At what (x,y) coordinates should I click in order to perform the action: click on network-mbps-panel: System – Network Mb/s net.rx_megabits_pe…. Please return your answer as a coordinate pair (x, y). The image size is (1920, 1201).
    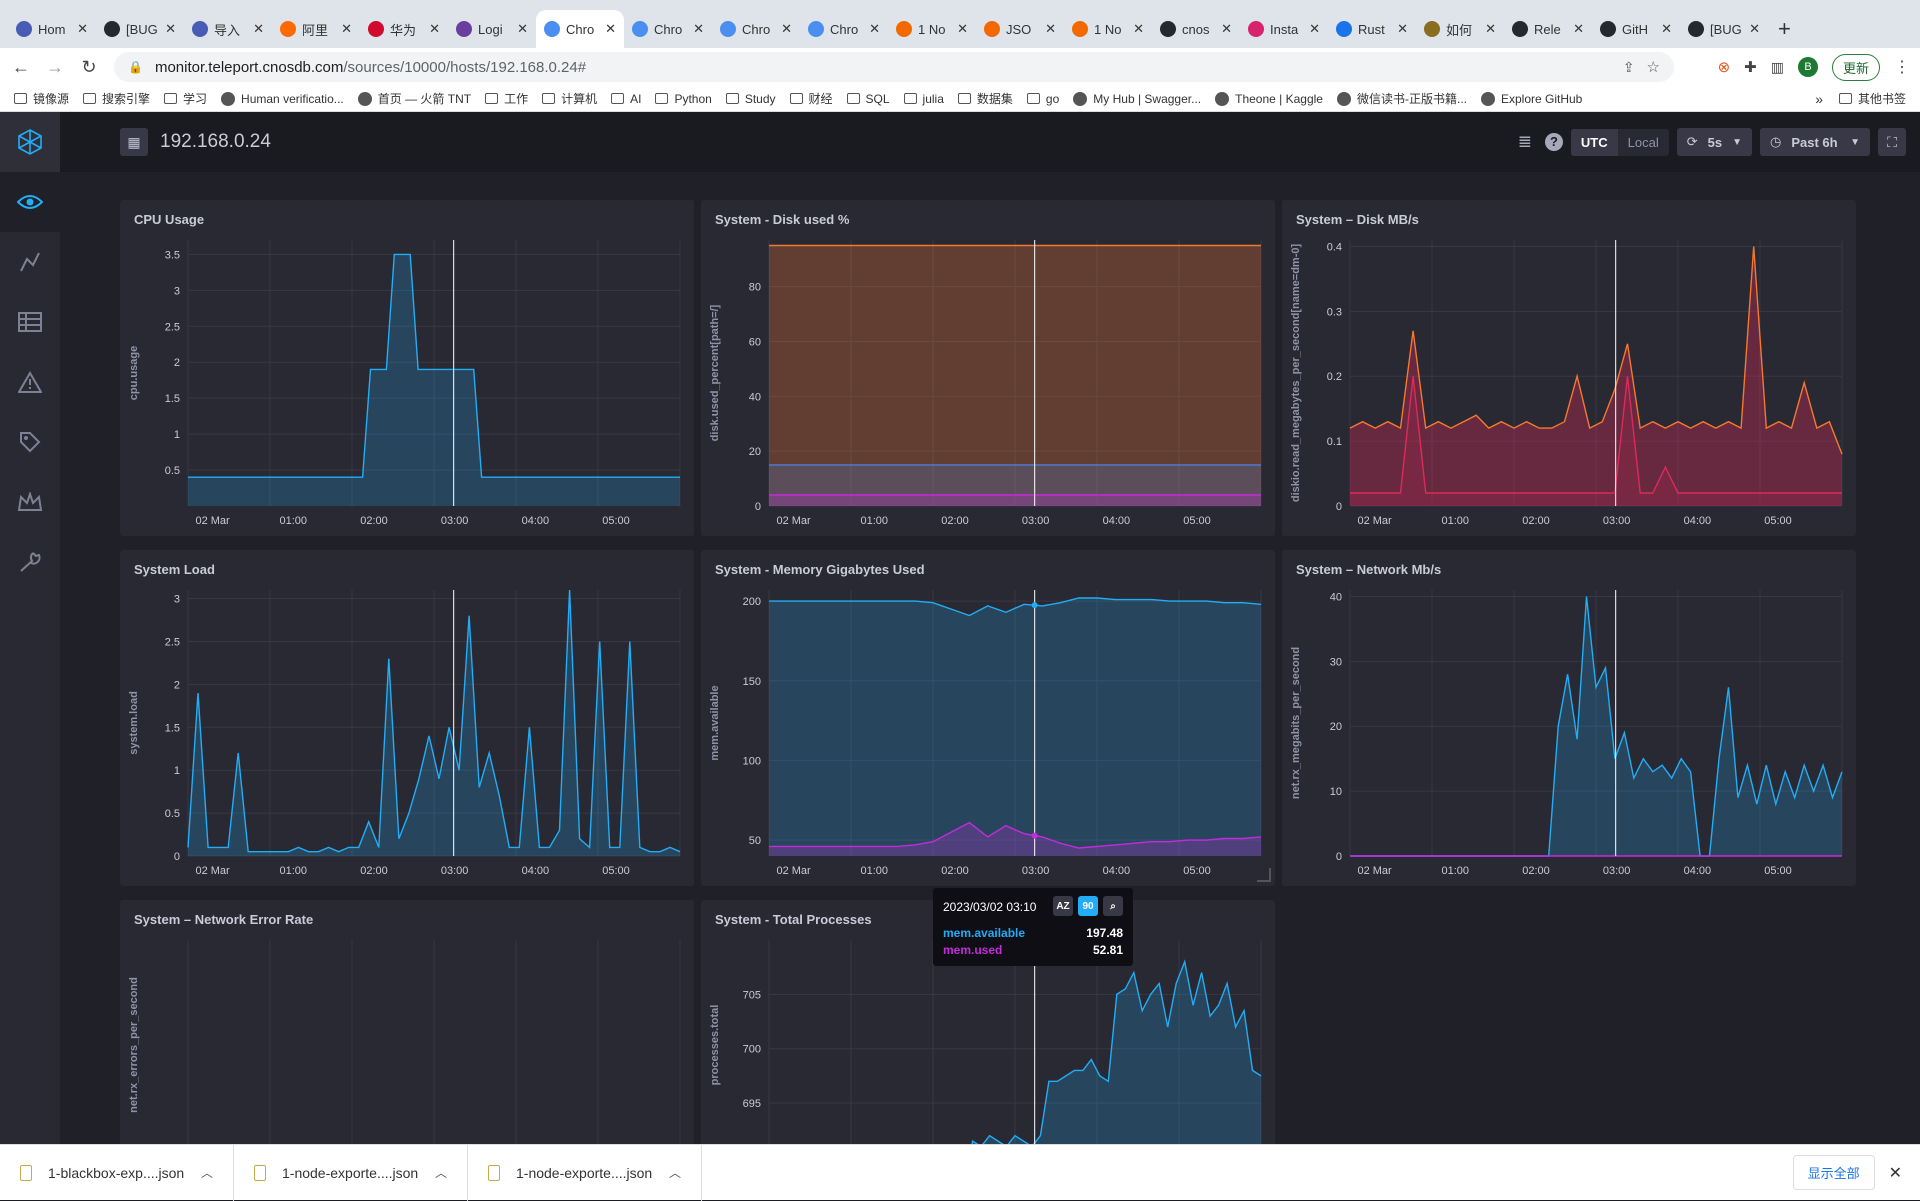
    Looking at the image, I should click on (1569, 718).